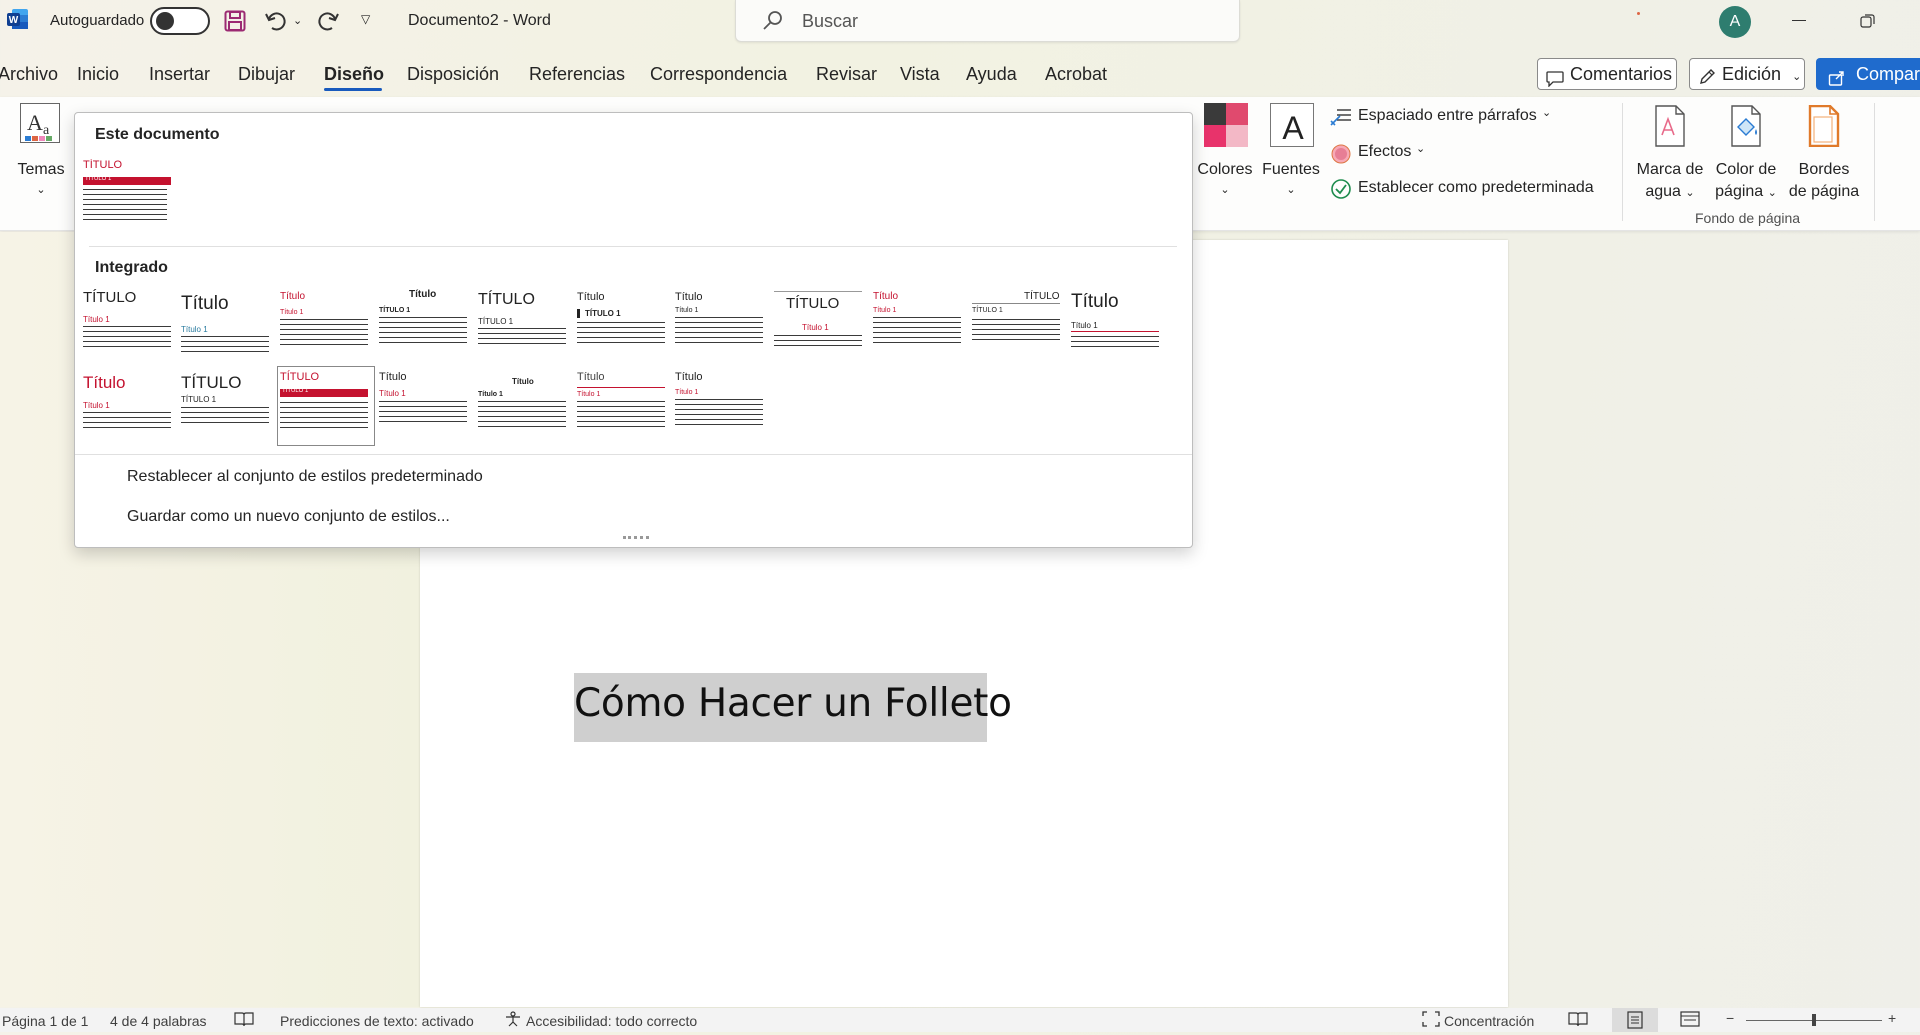 The image size is (1920, 1035). Describe the element at coordinates (603, 313) in the screenshot. I see `thumb-heading: TÍTULO 1` at that location.